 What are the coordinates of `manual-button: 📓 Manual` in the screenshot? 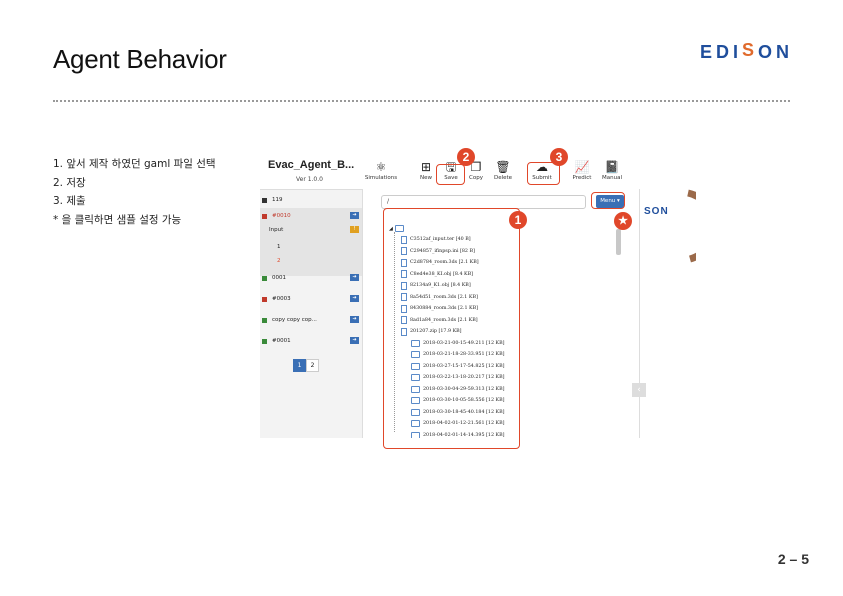 It's located at (612, 170).